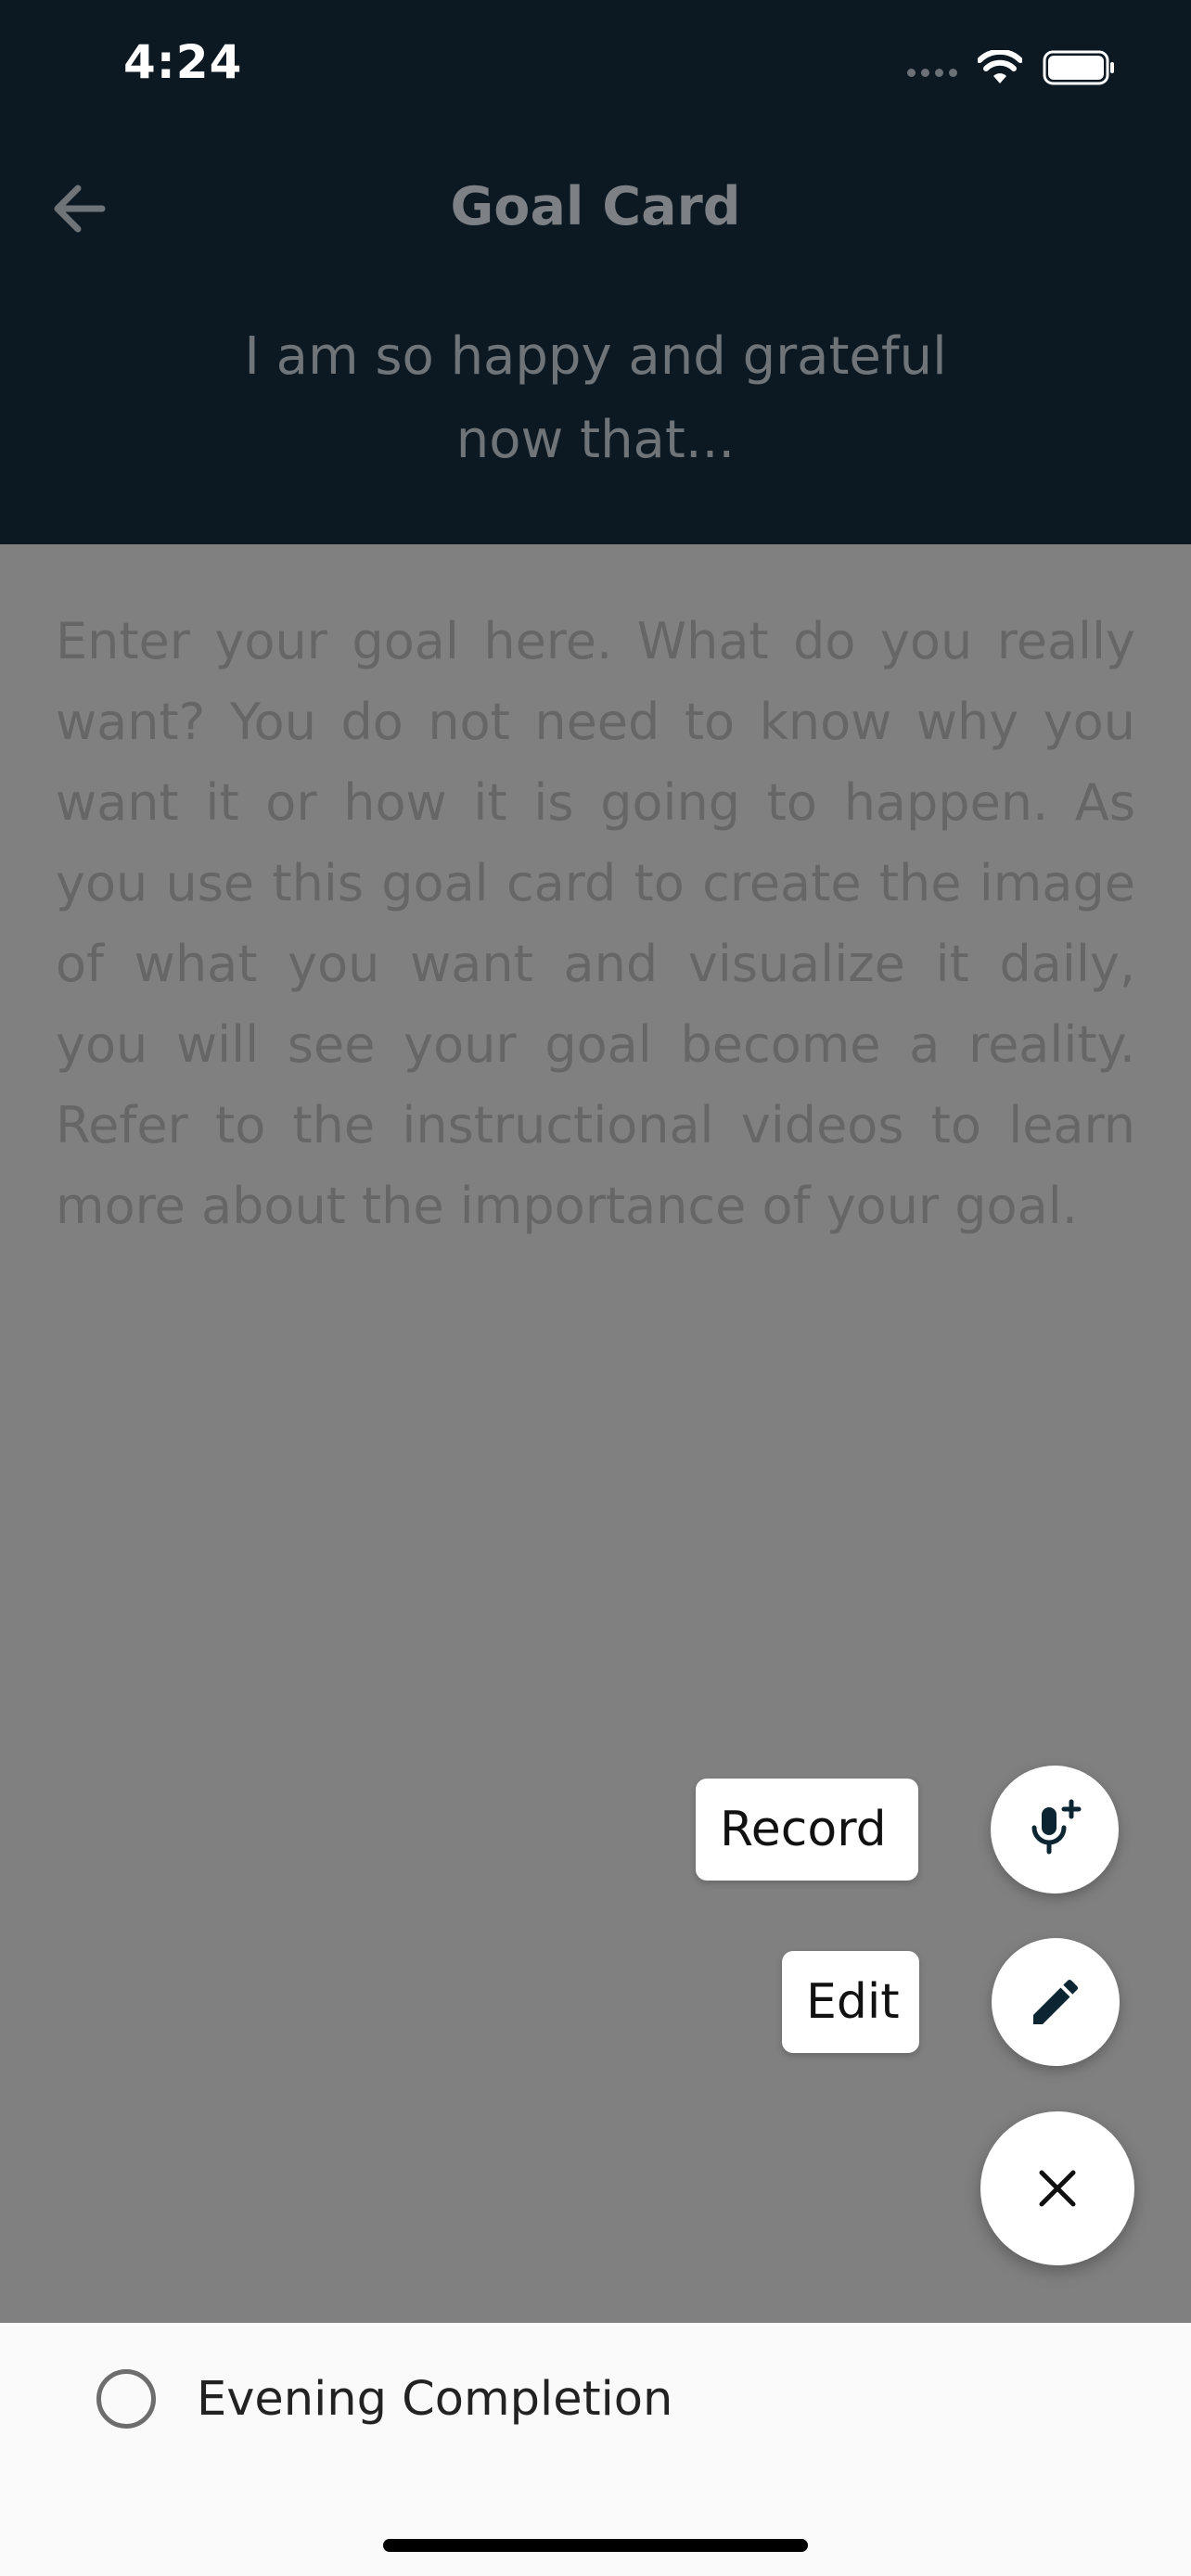 The width and height of the screenshot is (1191, 2576). I want to click on page-title: Goal Card, so click(595, 207).